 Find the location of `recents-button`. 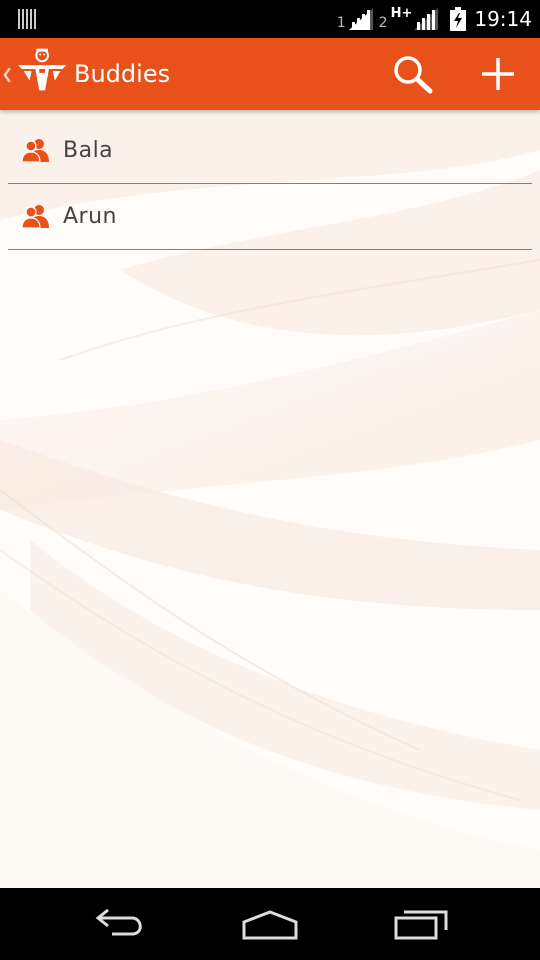

recents-button is located at coordinates (420, 924).